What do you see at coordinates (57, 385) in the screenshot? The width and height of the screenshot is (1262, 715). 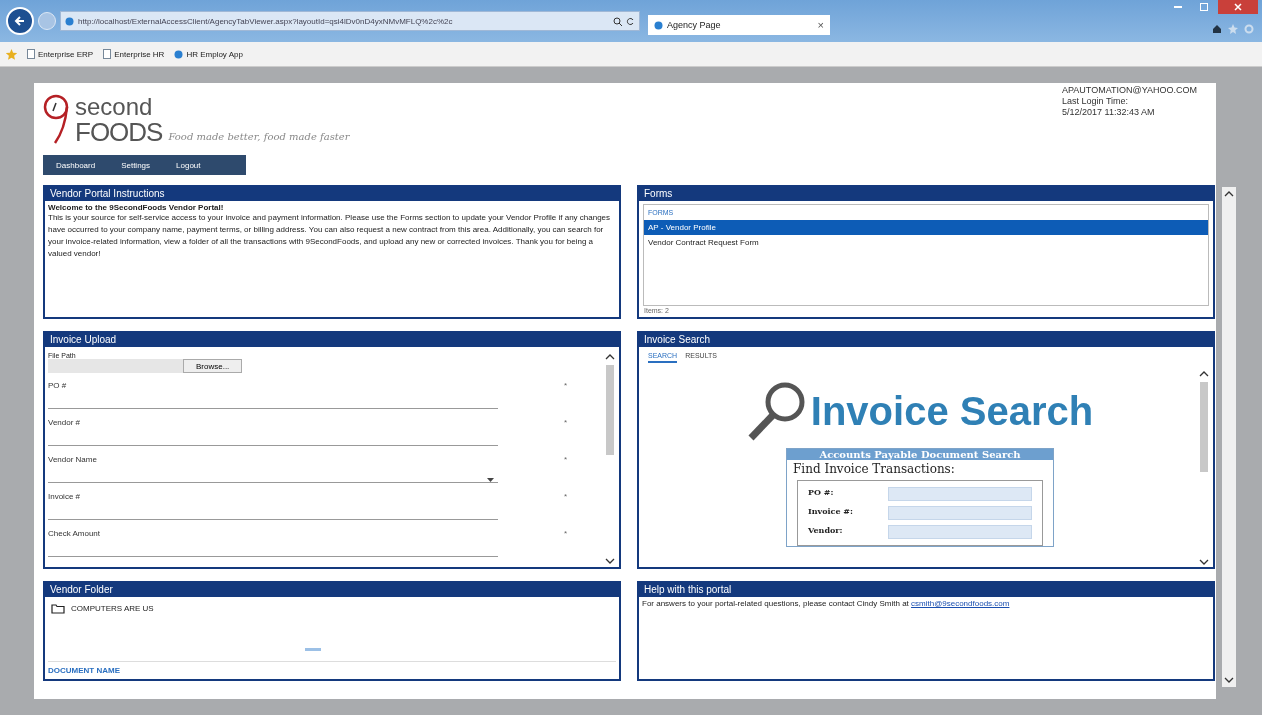 I see `field-label: PO #` at bounding box center [57, 385].